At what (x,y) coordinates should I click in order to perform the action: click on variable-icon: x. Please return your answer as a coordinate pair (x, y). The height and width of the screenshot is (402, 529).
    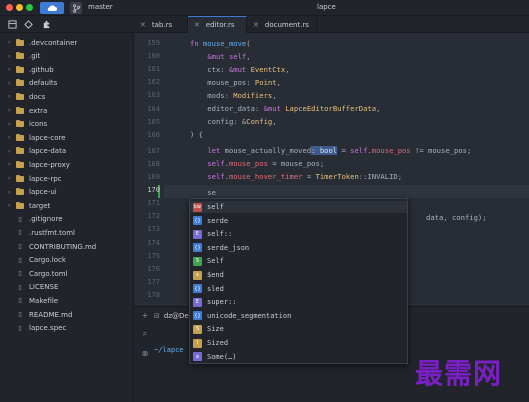
    Looking at the image, I should click on (197, 275).